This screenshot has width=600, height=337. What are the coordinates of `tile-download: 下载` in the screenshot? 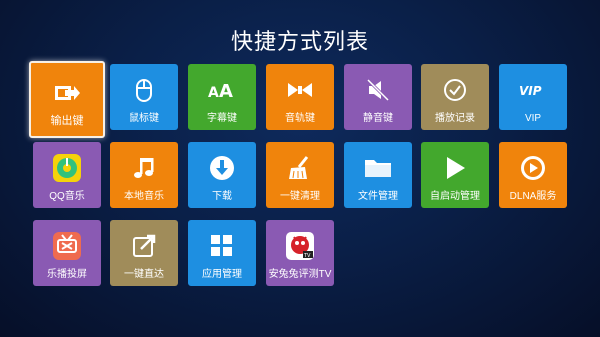 It's located at (222, 175).